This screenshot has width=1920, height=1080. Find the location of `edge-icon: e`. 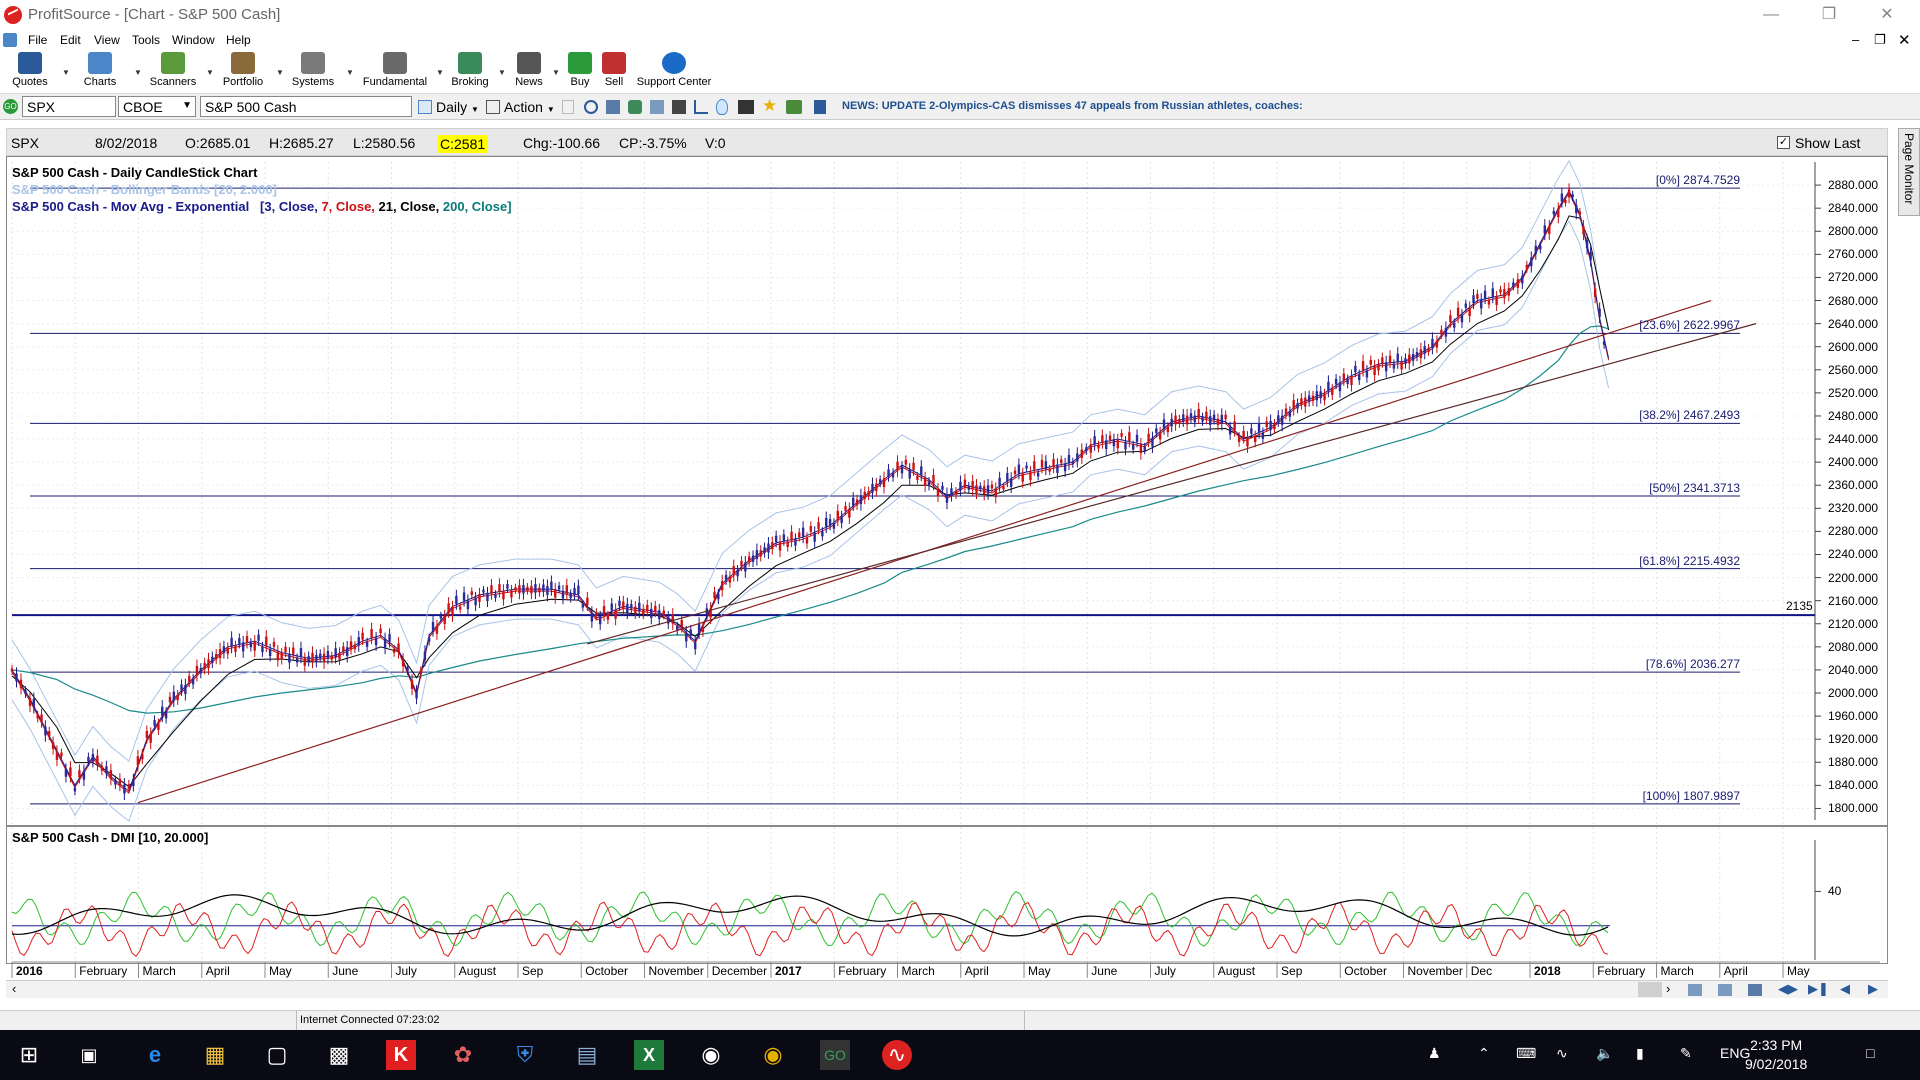

edge-icon: e is located at coordinates (155, 1055).